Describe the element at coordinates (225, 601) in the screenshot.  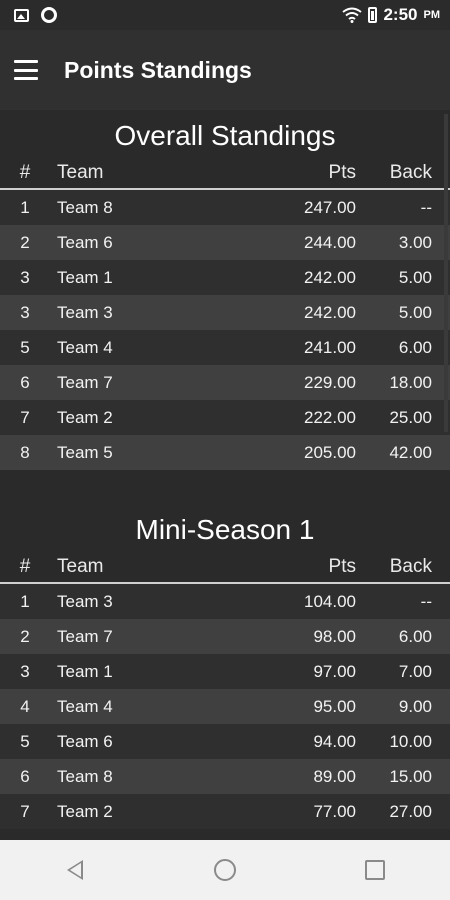
I see `table-row: 1 Team 3 104.00 --` at that location.